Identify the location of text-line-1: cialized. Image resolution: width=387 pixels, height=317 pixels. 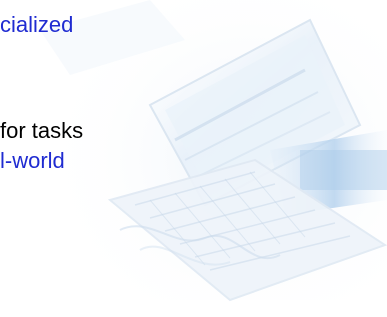
(37, 24).